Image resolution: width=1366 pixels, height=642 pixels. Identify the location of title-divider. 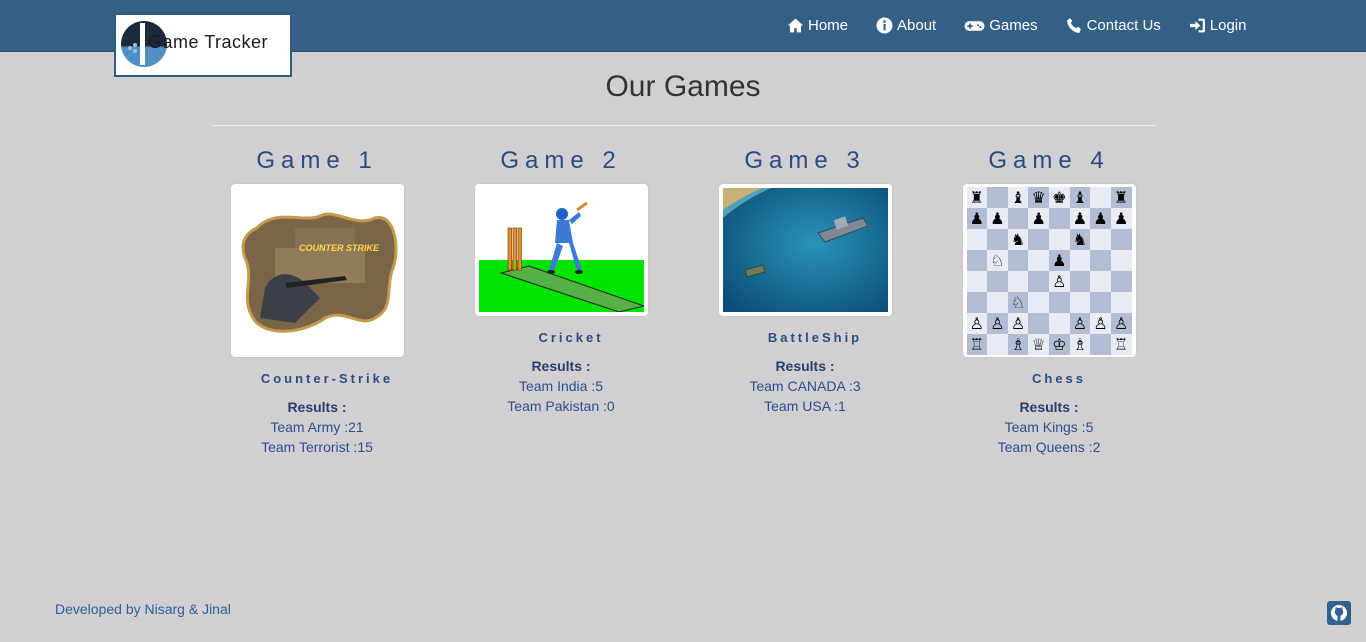
(683, 125).